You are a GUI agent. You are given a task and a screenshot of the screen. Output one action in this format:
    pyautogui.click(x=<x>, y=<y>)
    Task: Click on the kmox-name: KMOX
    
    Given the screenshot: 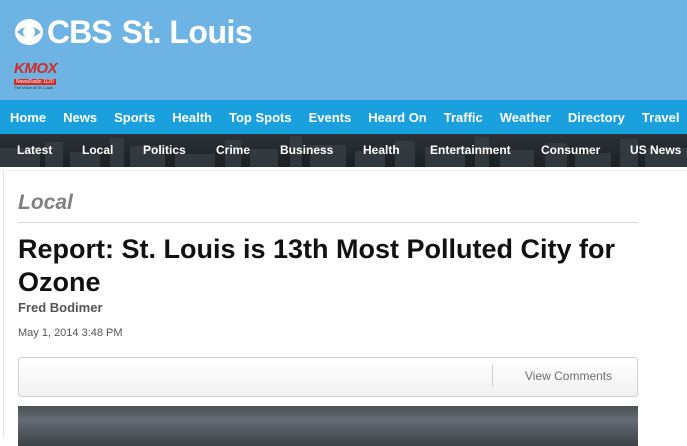 What is the action you would take?
    pyautogui.click(x=36, y=68)
    